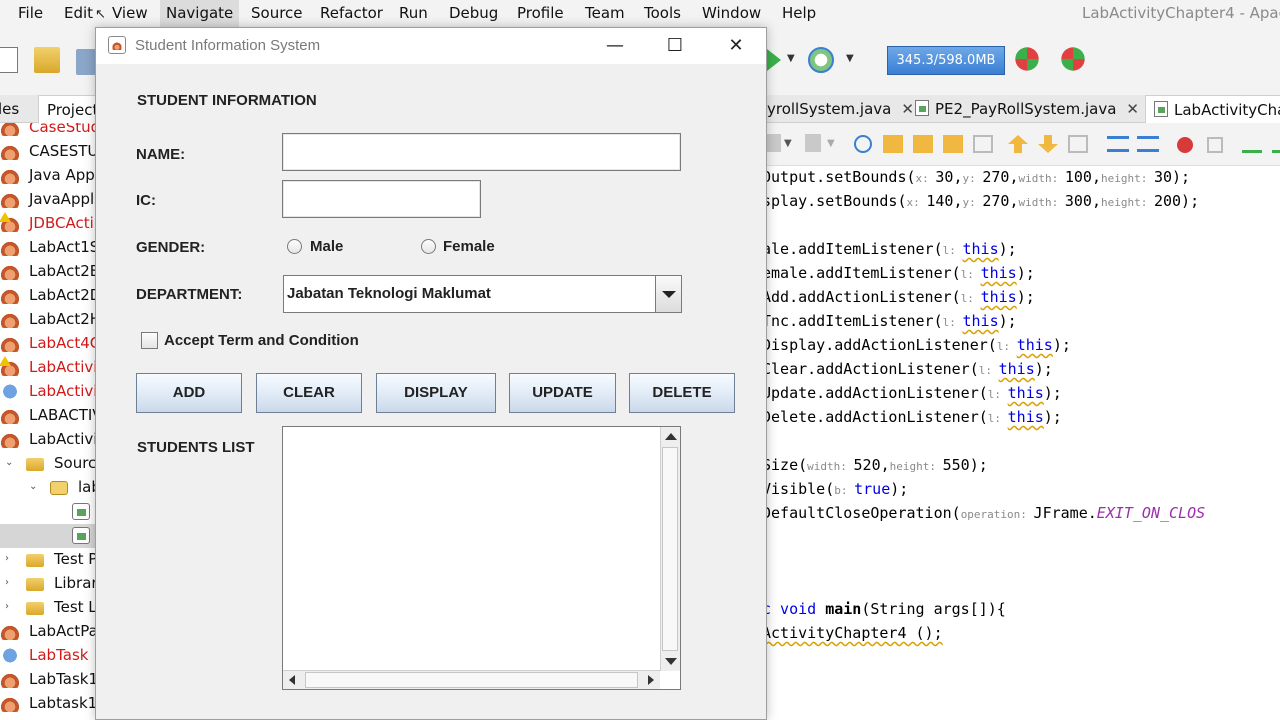 The width and height of the screenshot is (1280, 720). What do you see at coordinates (788, 143) in the screenshot?
I see `history-dropdown-icon: ▼` at bounding box center [788, 143].